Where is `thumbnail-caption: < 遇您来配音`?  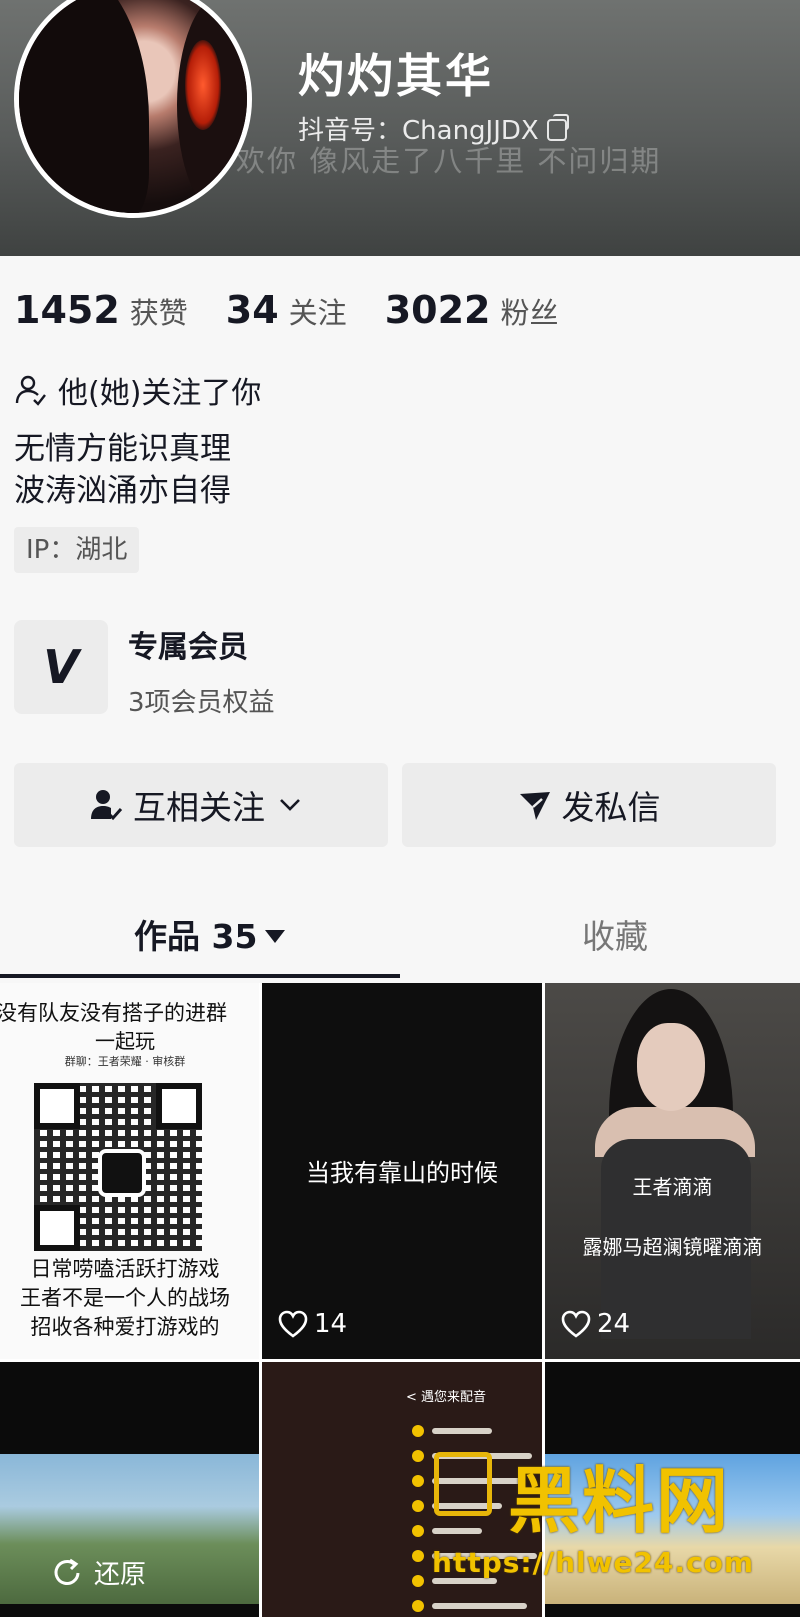
thumbnail-caption: < 遇您来配音 is located at coordinates (446, 1397).